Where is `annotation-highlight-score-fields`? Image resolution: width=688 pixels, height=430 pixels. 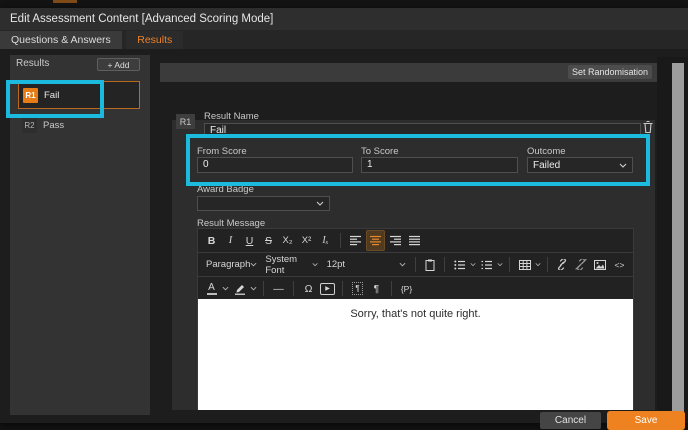
annotation-highlight-score-fields is located at coordinates (418, 160).